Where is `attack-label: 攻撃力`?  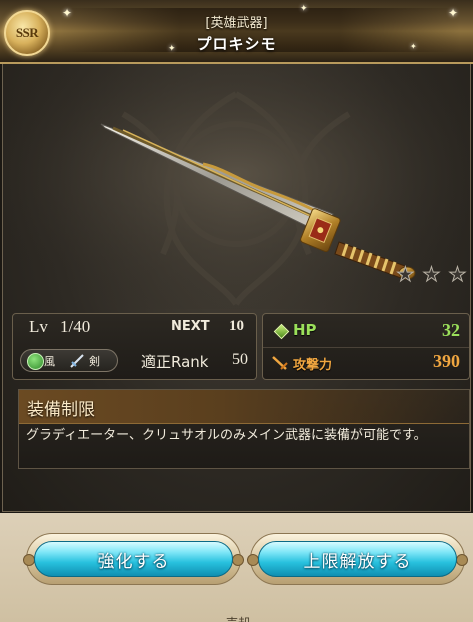 attack-label: 攻撃力 is located at coordinates (313, 365).